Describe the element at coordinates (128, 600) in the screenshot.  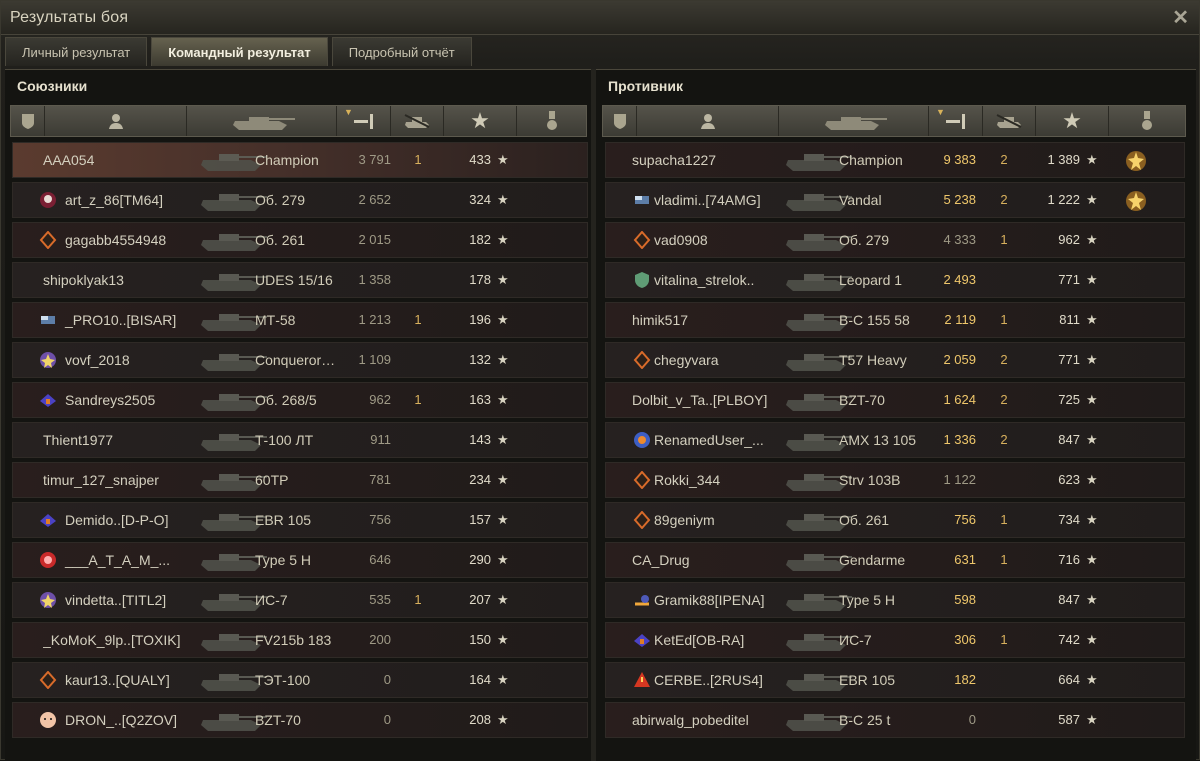
I see `player-name: vindetta..[TITL2]` at that location.